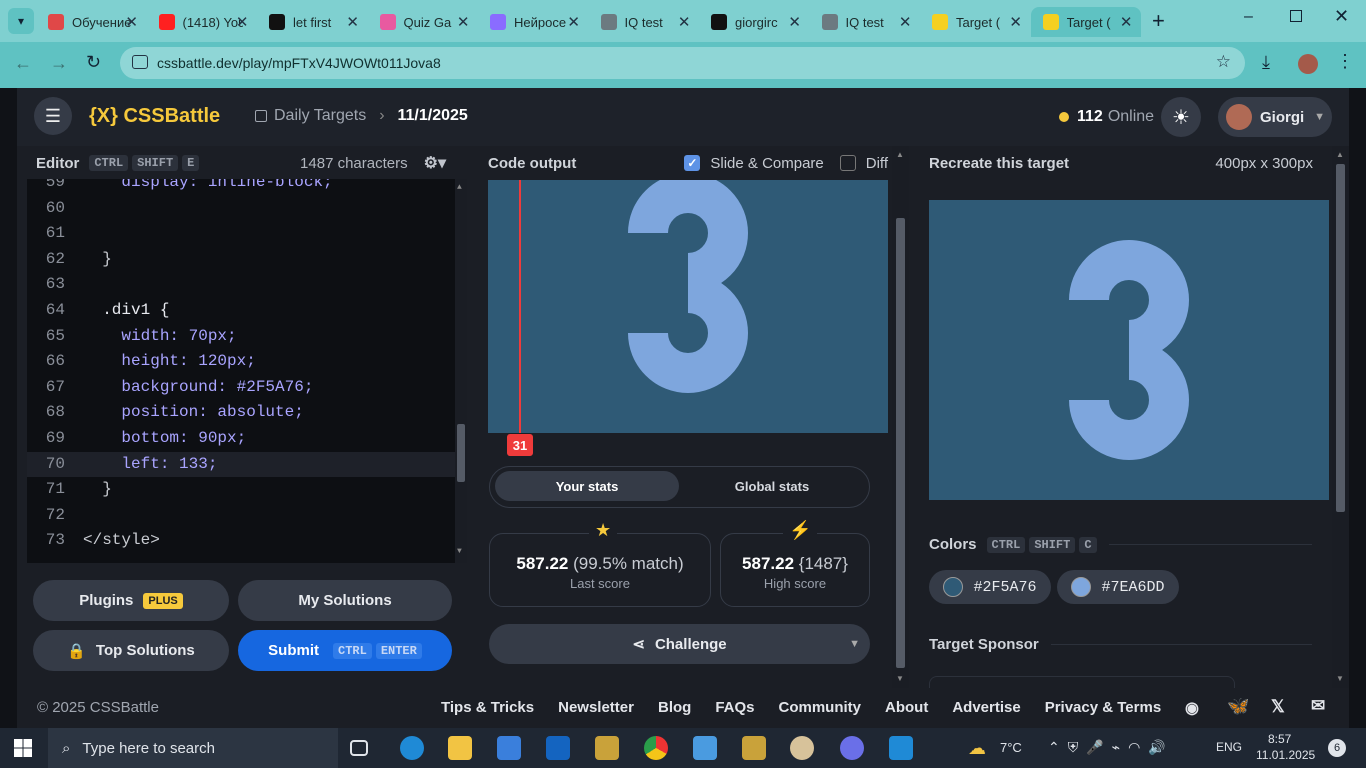 The image size is (1366, 768). Describe the element at coordinates (459, 187) in the screenshot. I see `editor-scroll-up-icon: ▲` at that location.